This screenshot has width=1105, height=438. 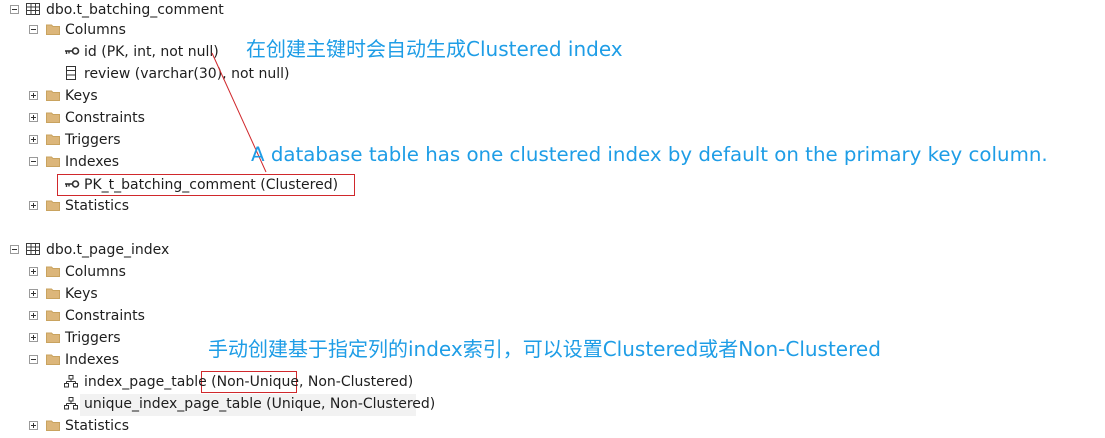 What do you see at coordinates (239, 112) in the screenshot?
I see `annotation-connector` at bounding box center [239, 112].